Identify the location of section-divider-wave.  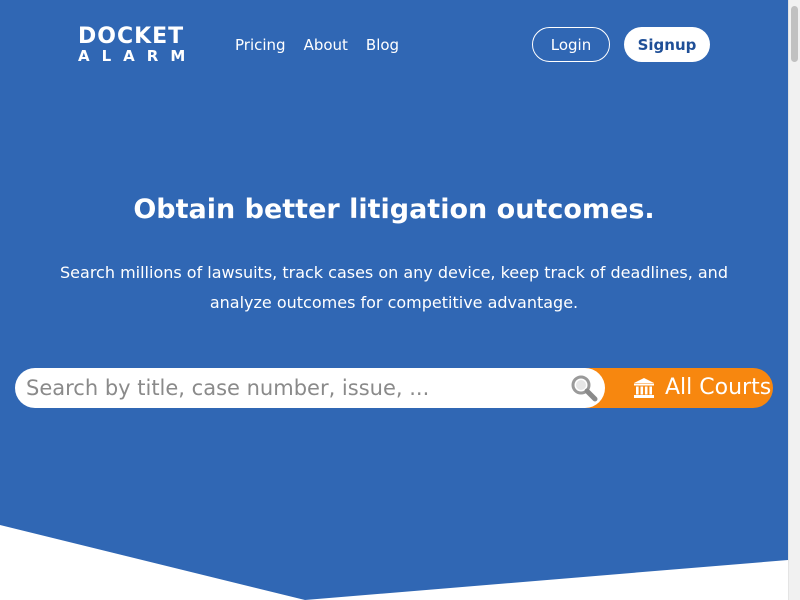
(394, 562).